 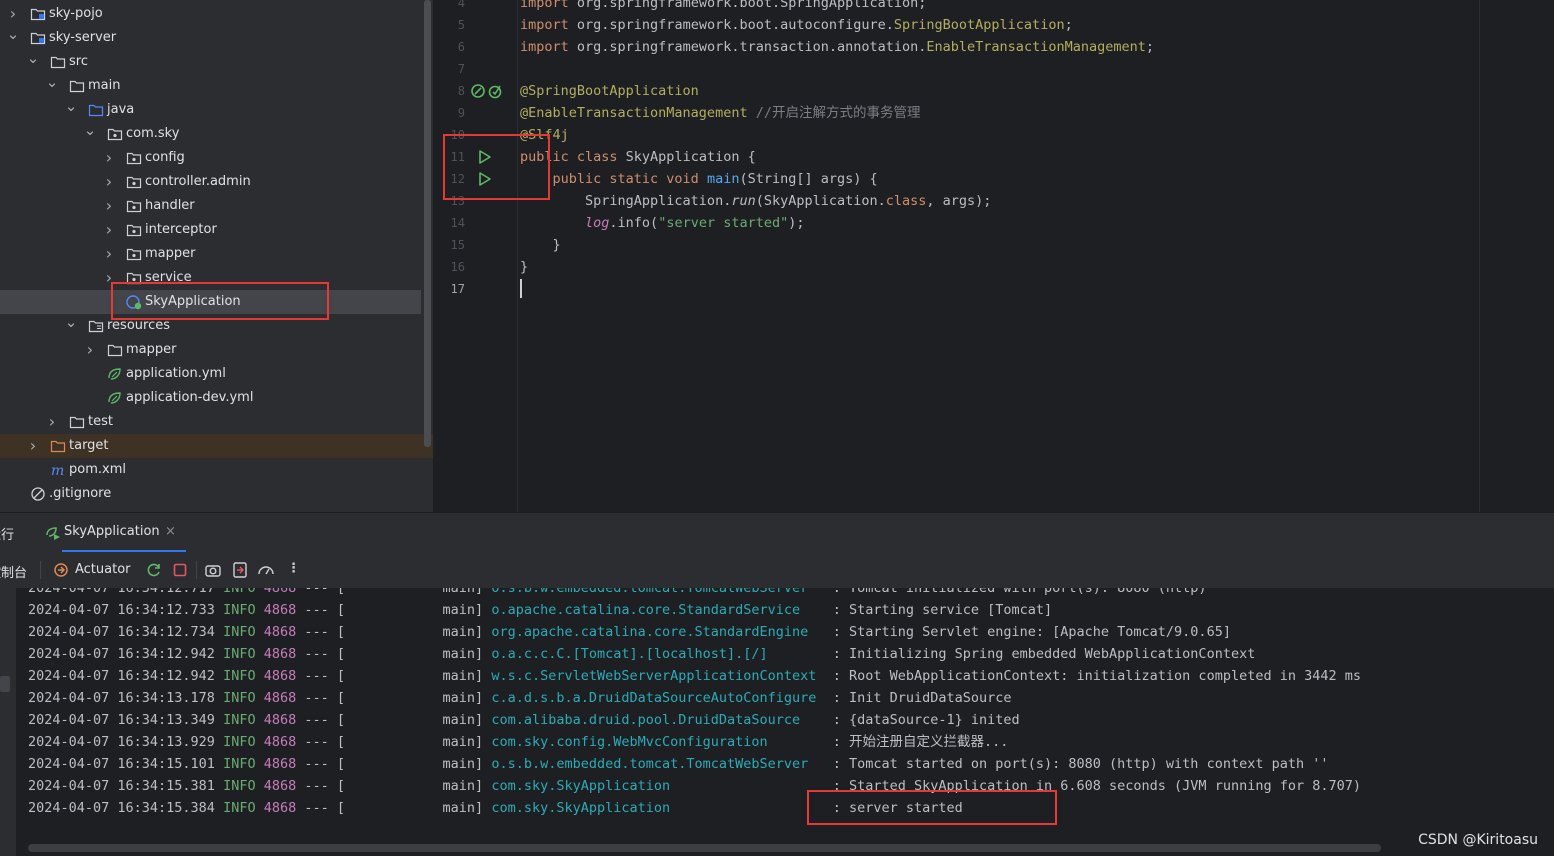 I want to click on tree-item-sky-pojo: › sky-pojo, so click(x=210, y=14).